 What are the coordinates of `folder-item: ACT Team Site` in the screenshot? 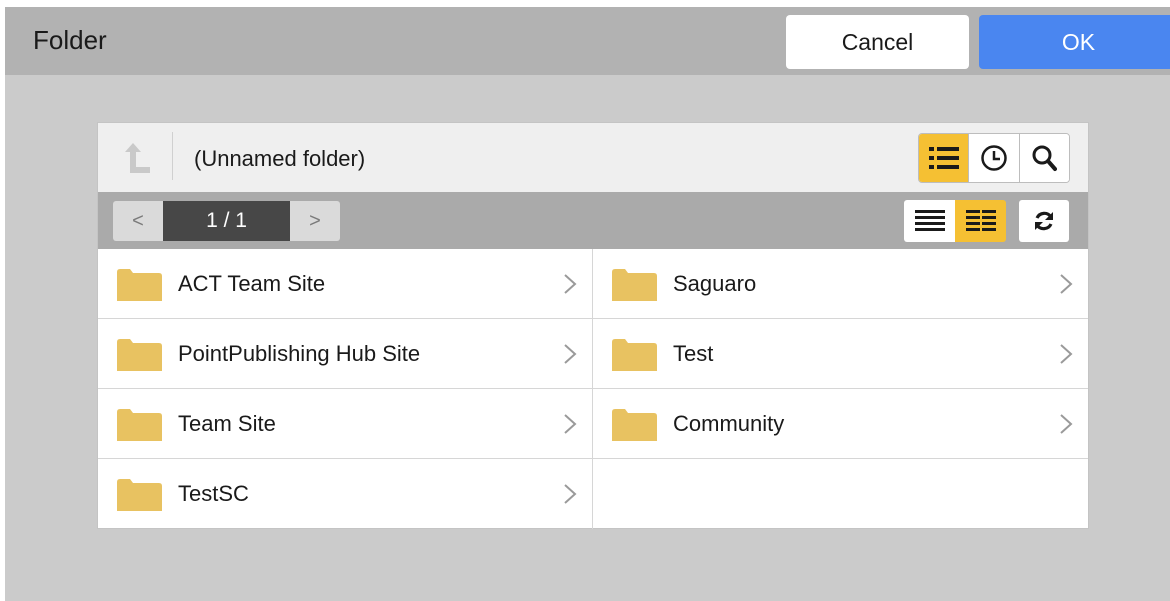 It's located at (345, 284).